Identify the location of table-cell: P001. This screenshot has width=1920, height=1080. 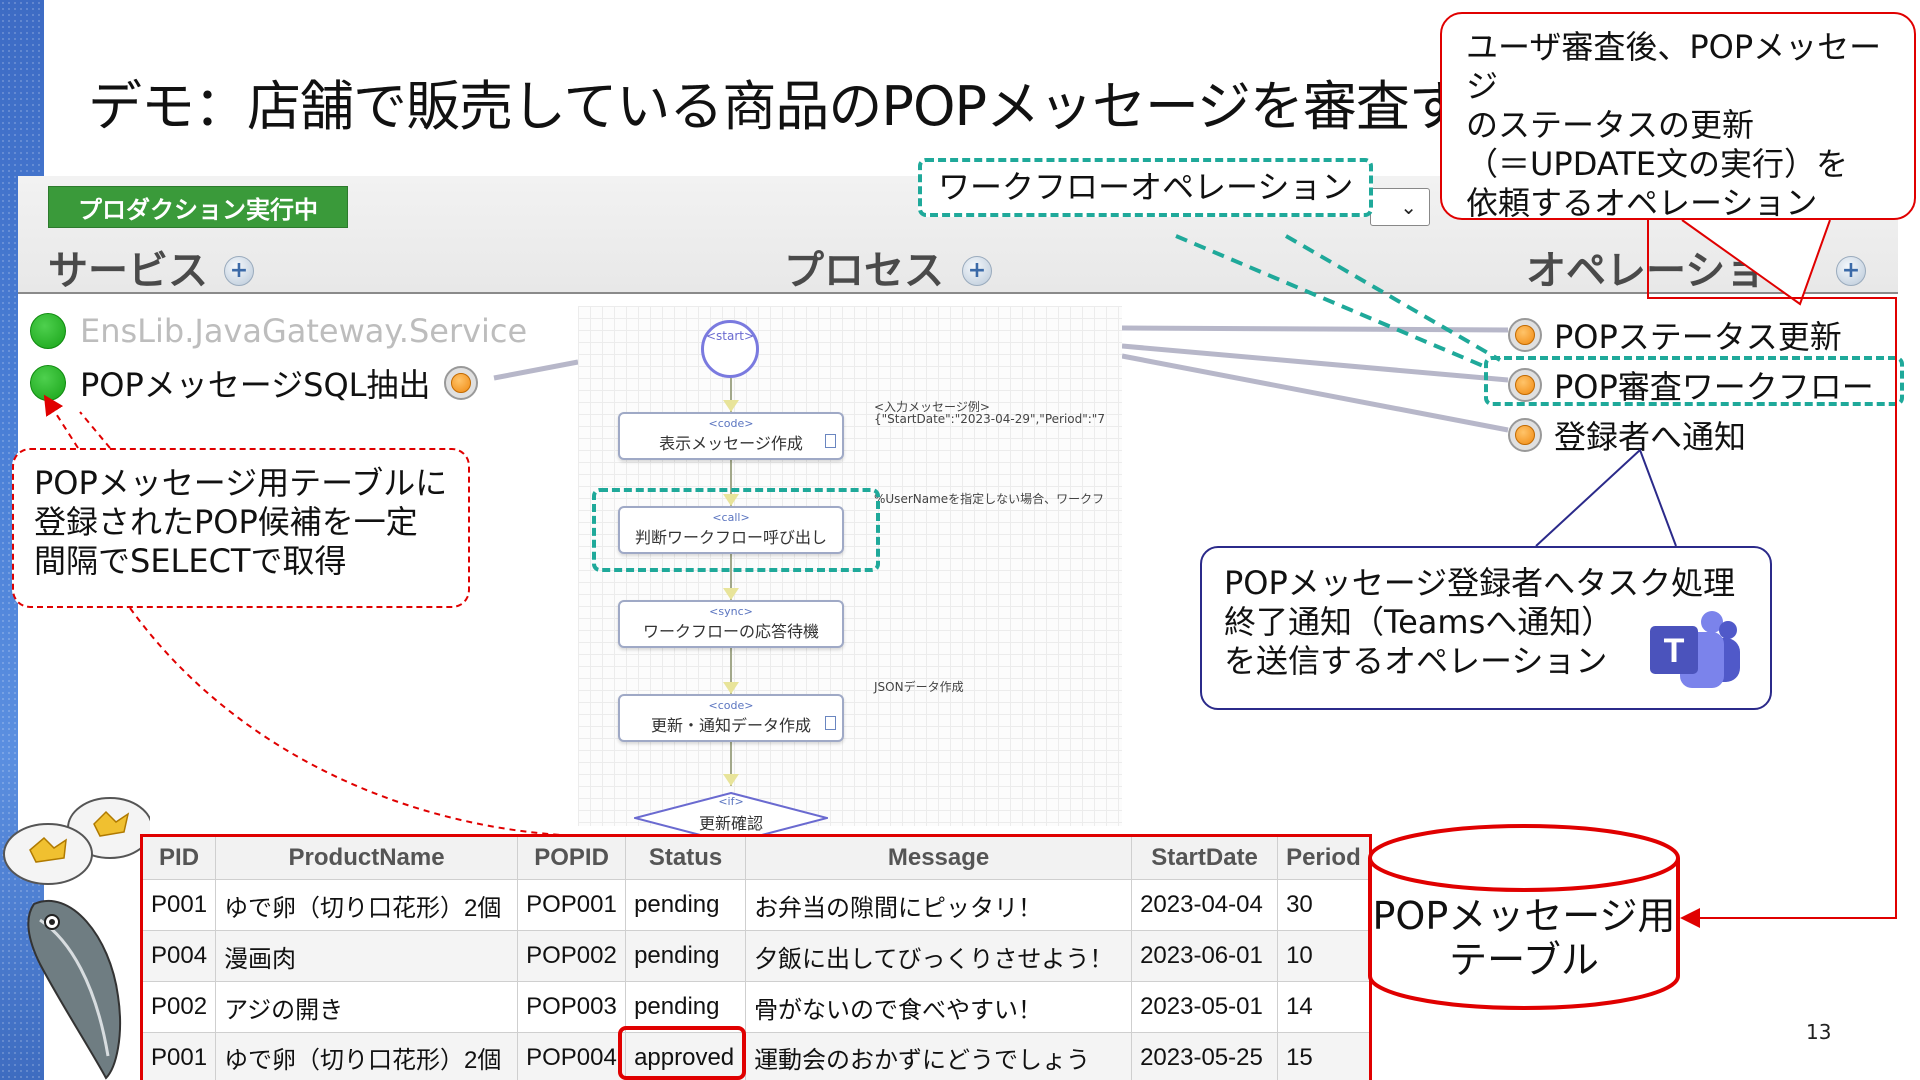
(178, 905).